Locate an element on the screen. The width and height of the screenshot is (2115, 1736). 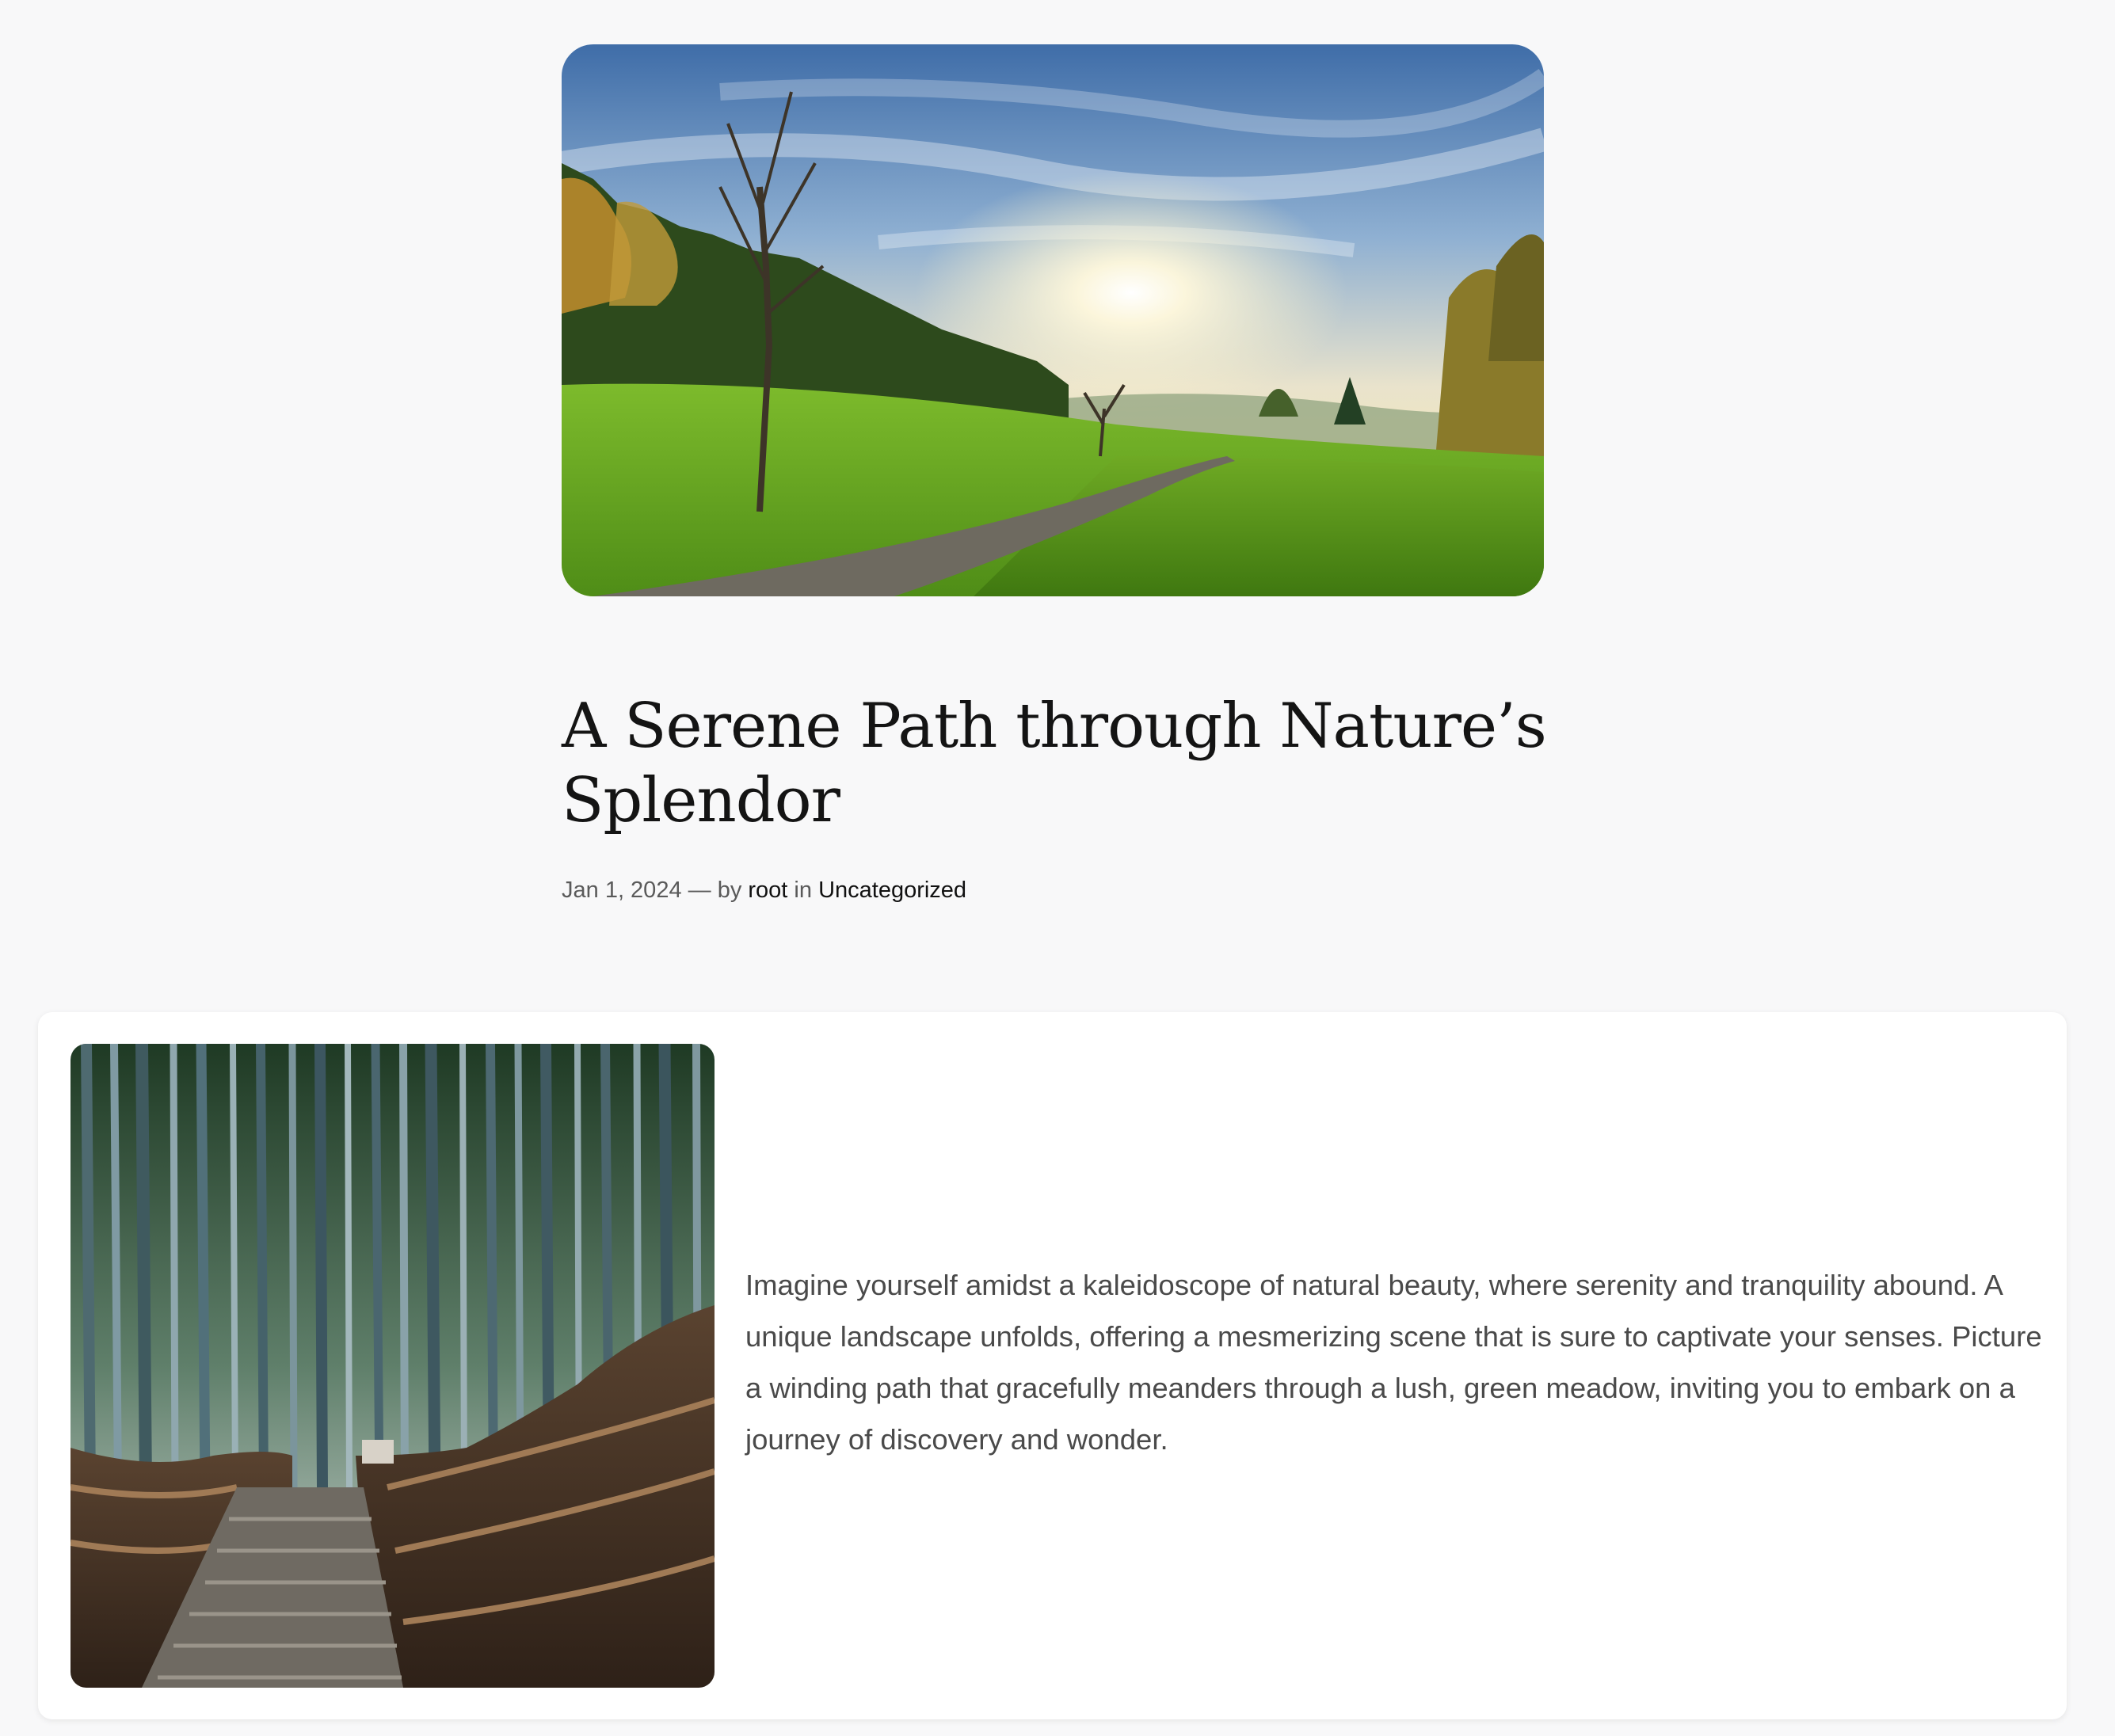
post-meta: Jan 1, 2024 — by root in Uncategorized is located at coordinates (764, 890).